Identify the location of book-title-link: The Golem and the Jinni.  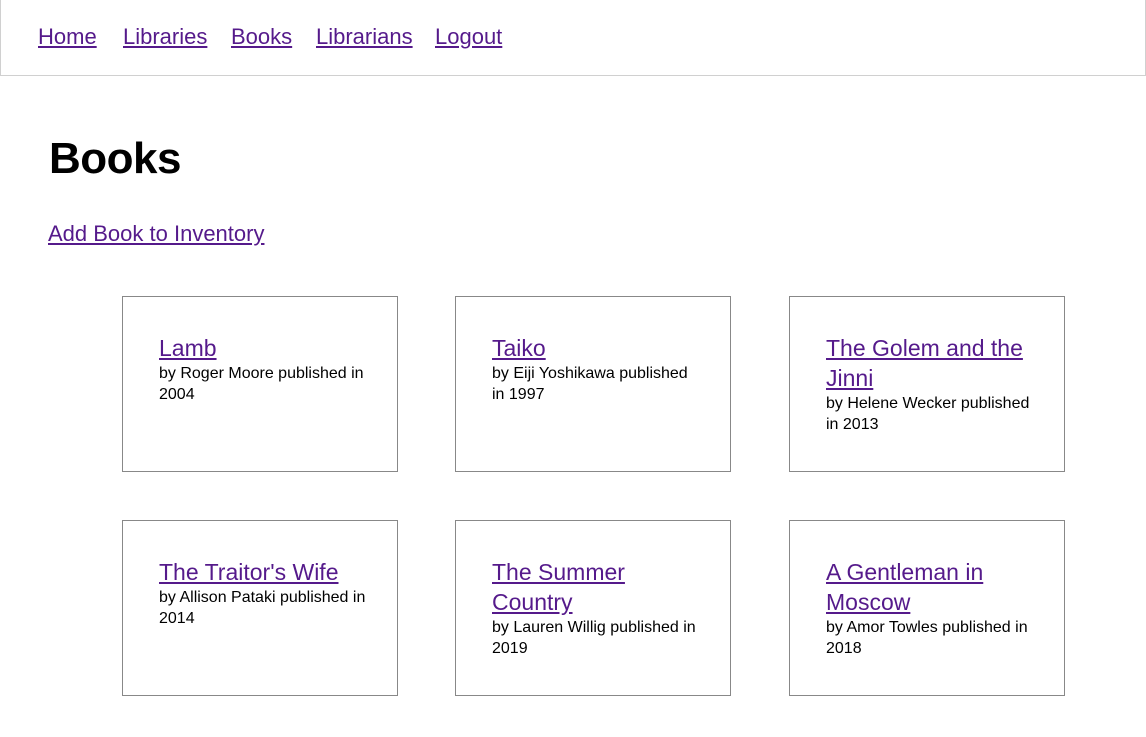
(930, 363).